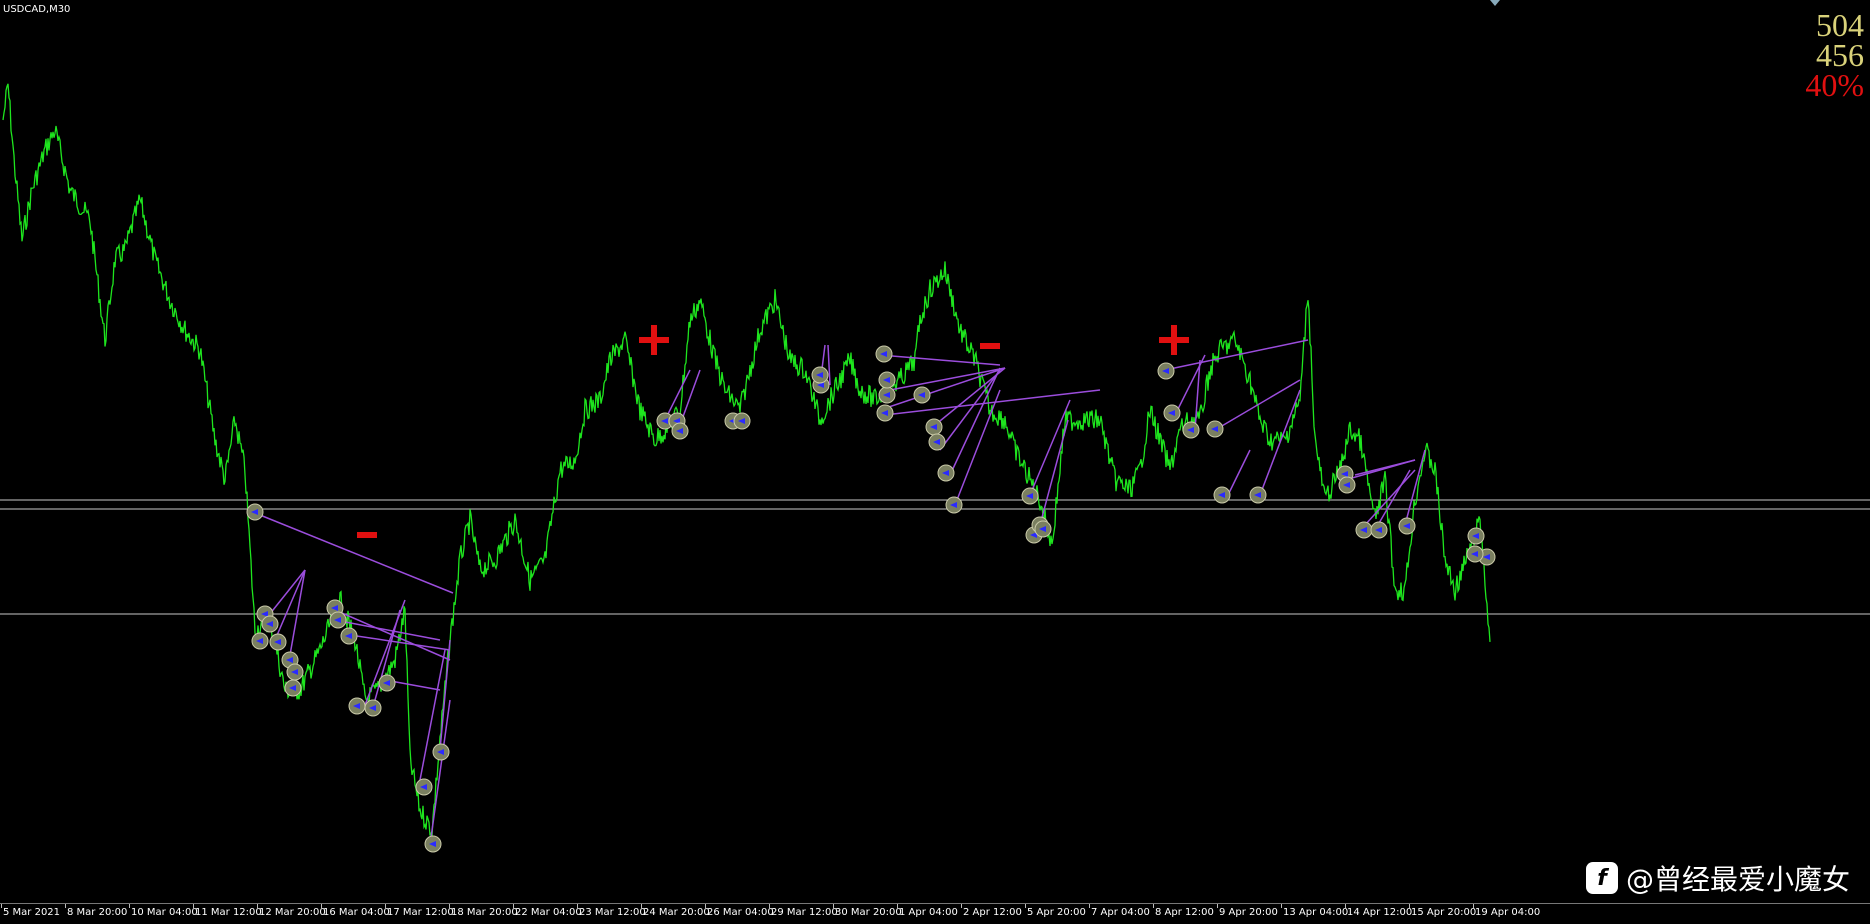  What do you see at coordinates (1840, 55) in the screenshot?
I see `stat-wins: 456` at bounding box center [1840, 55].